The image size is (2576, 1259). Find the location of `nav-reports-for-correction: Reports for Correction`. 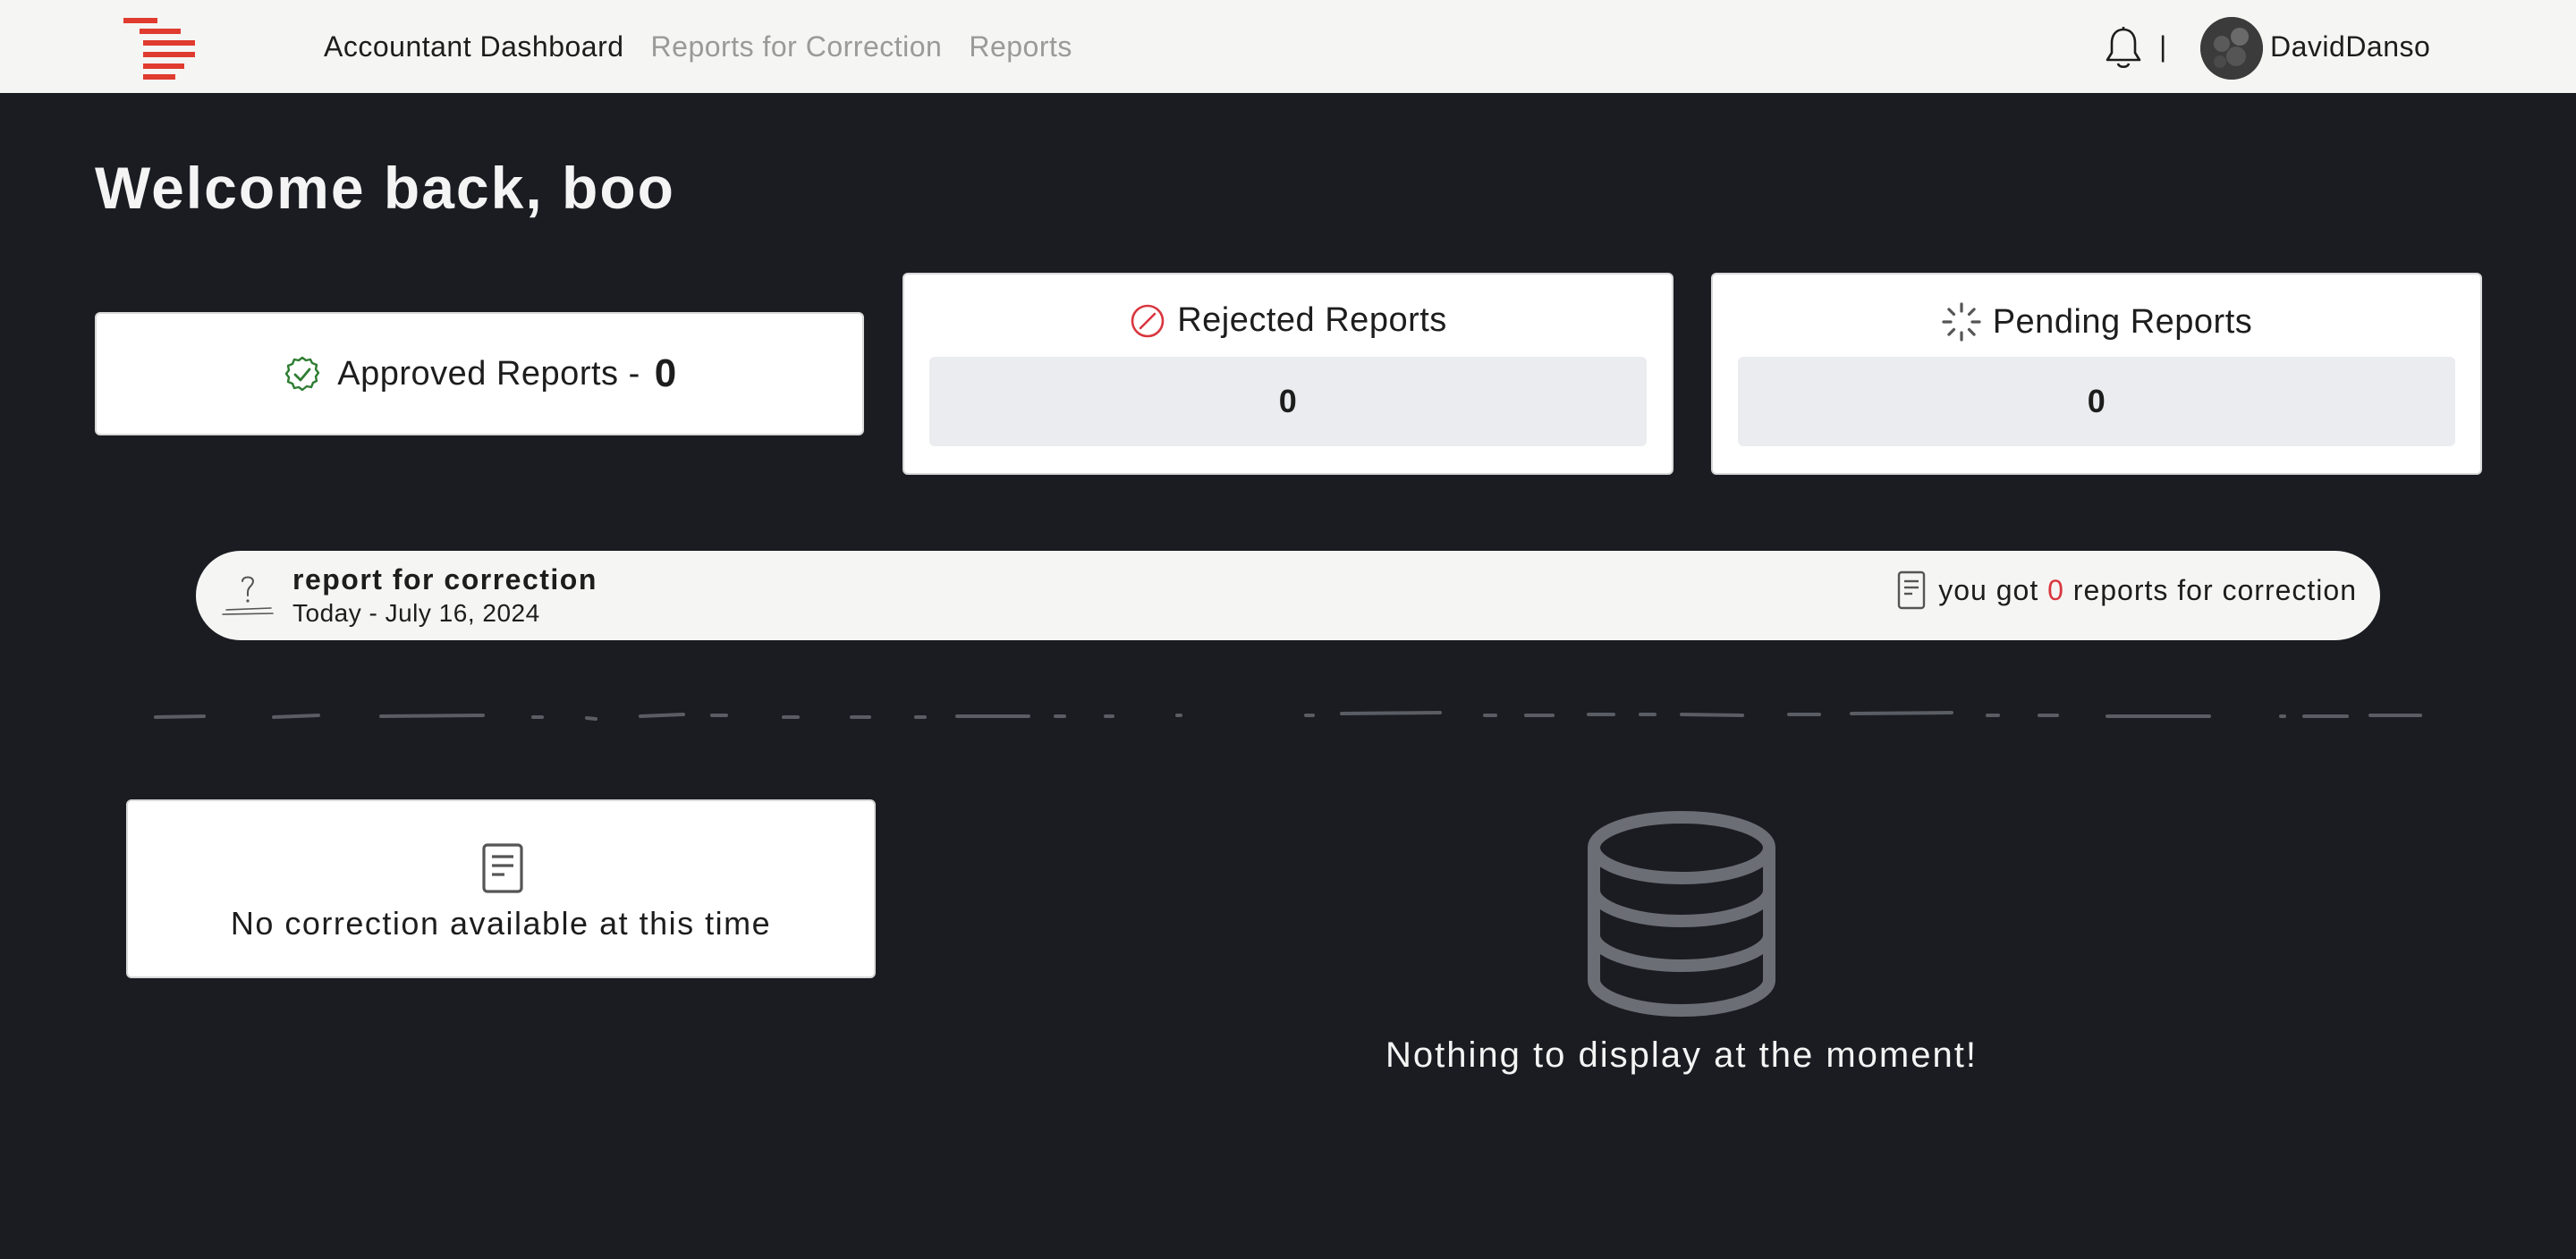

nav-reports-for-correction: Reports for Correction is located at coordinates (797, 46).